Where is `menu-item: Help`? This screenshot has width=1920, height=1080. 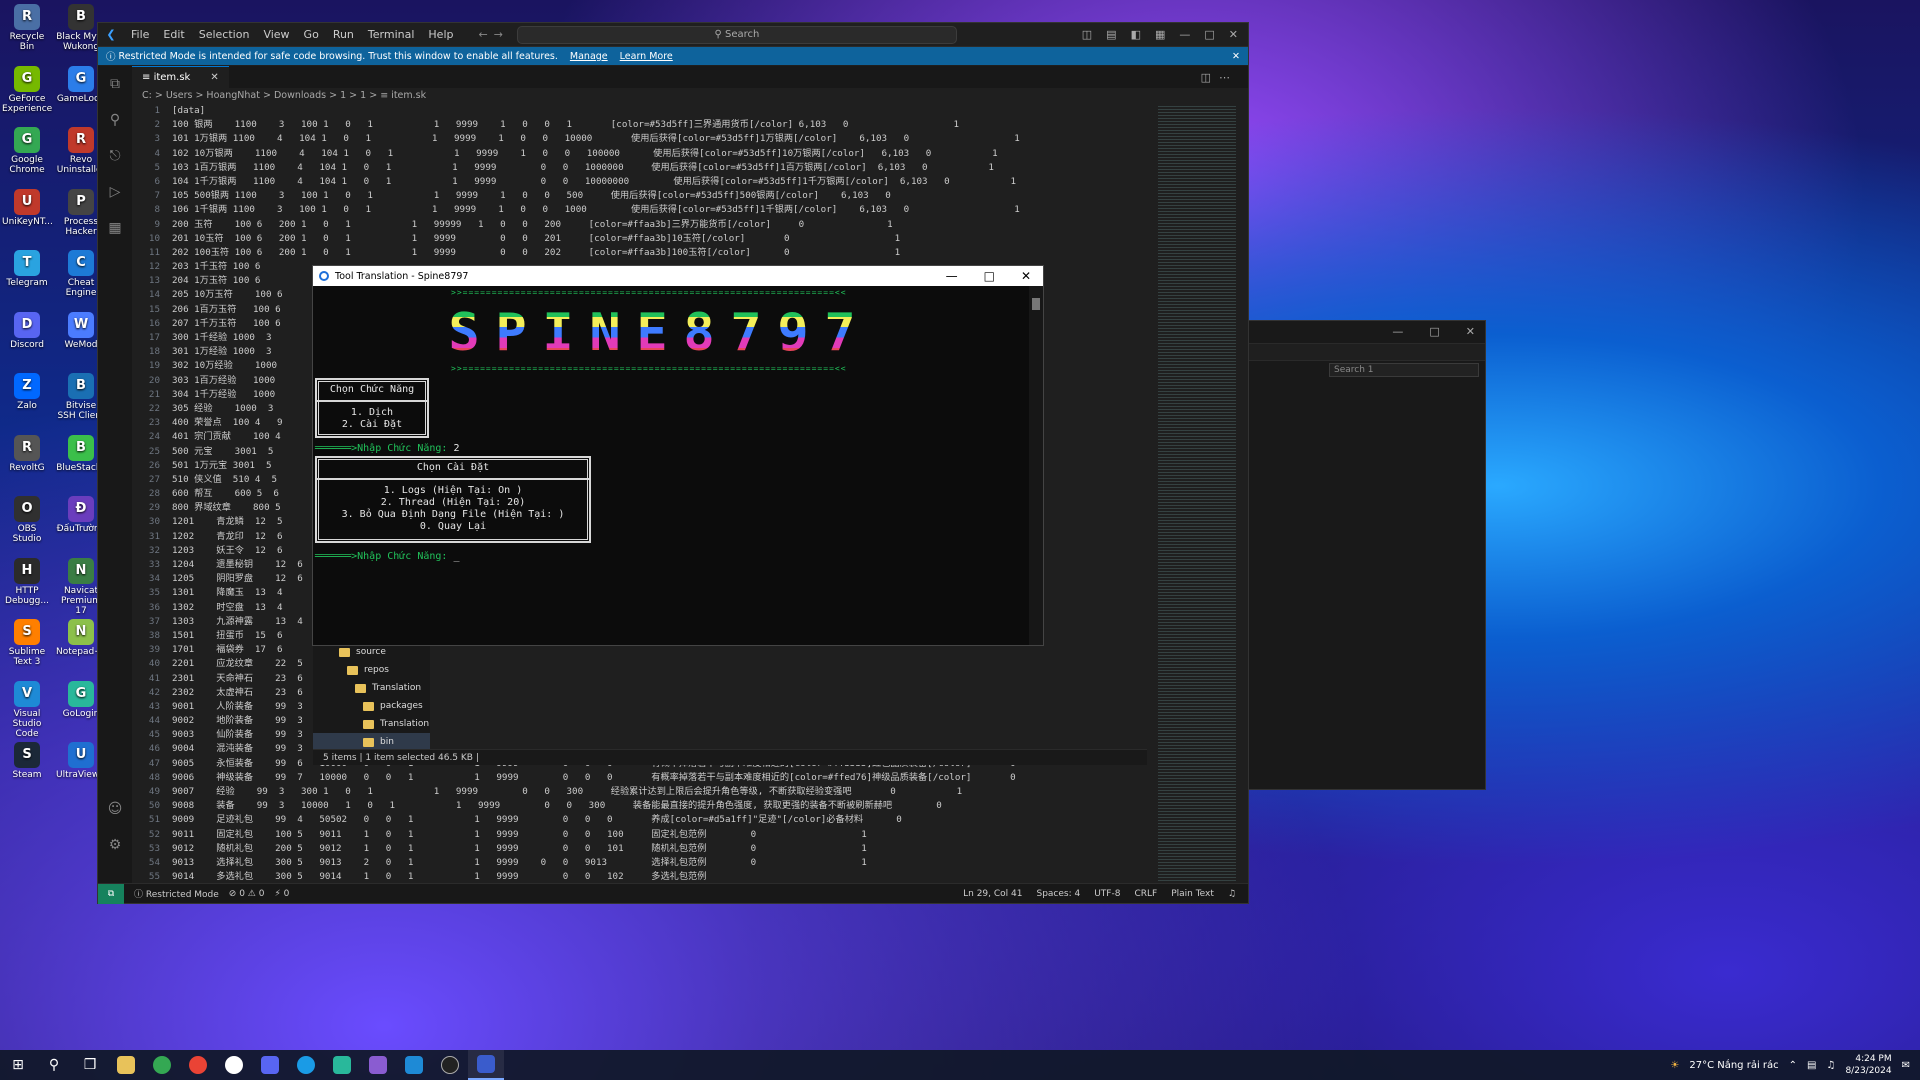
menu-item: Help is located at coordinates (440, 34).